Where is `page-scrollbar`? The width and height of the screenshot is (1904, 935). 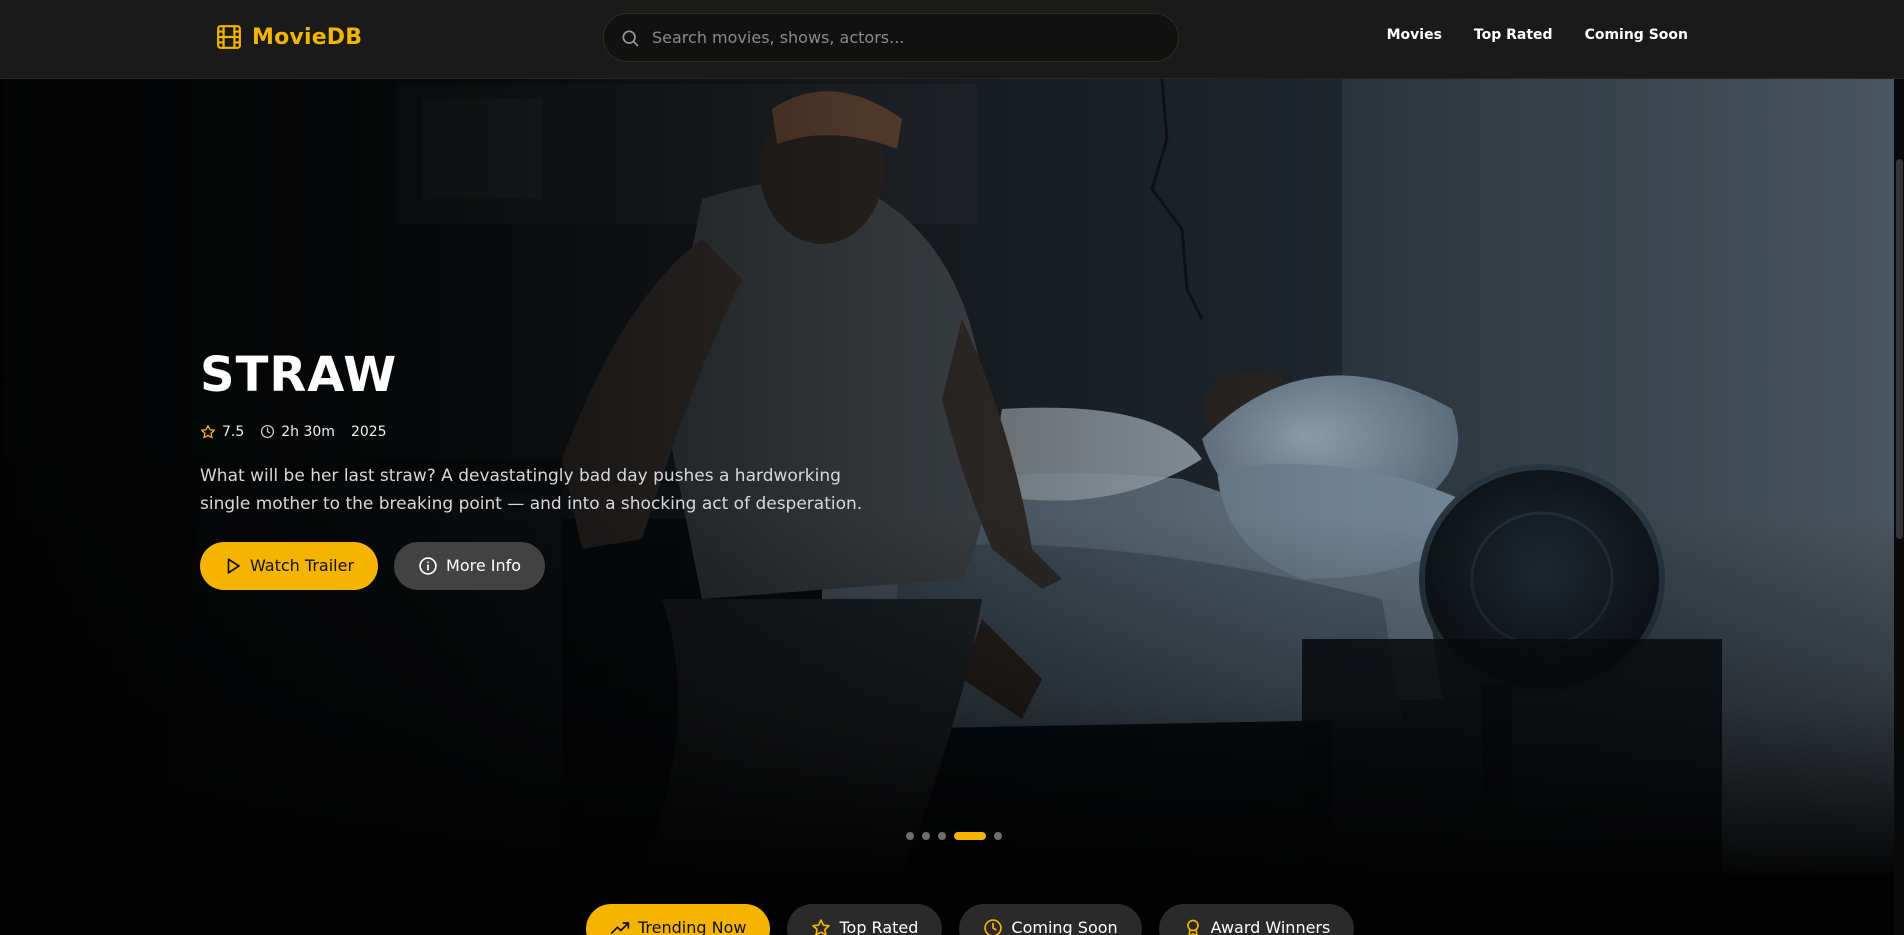
page-scrollbar is located at coordinates (1899, 507).